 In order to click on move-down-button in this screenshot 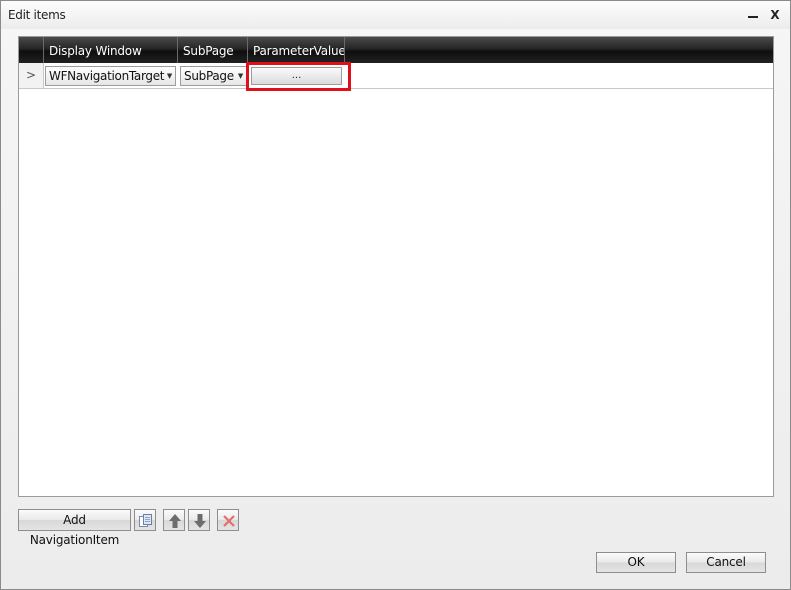, I will do `click(199, 520)`.